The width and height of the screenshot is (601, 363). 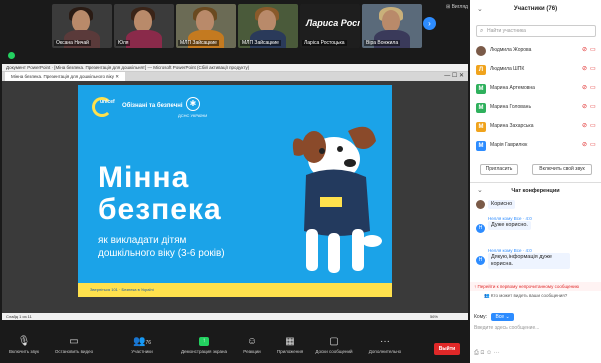 What do you see at coordinates (152, 106) in the screenshot?
I see `slide-logo-text: Обізнані та безпечні` at bounding box center [152, 106].